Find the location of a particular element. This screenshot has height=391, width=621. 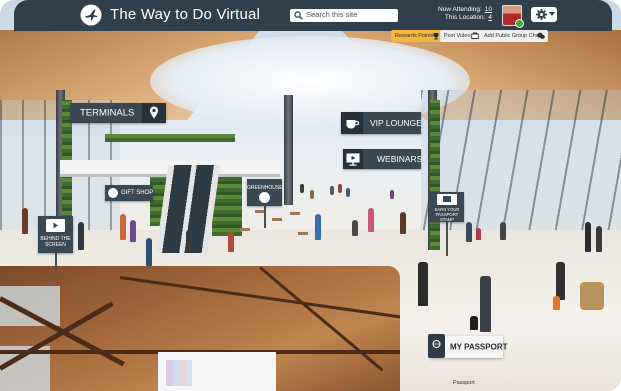

attendance-counter: Now Attending: 10 This Location: 4 is located at coordinates (459, 14).